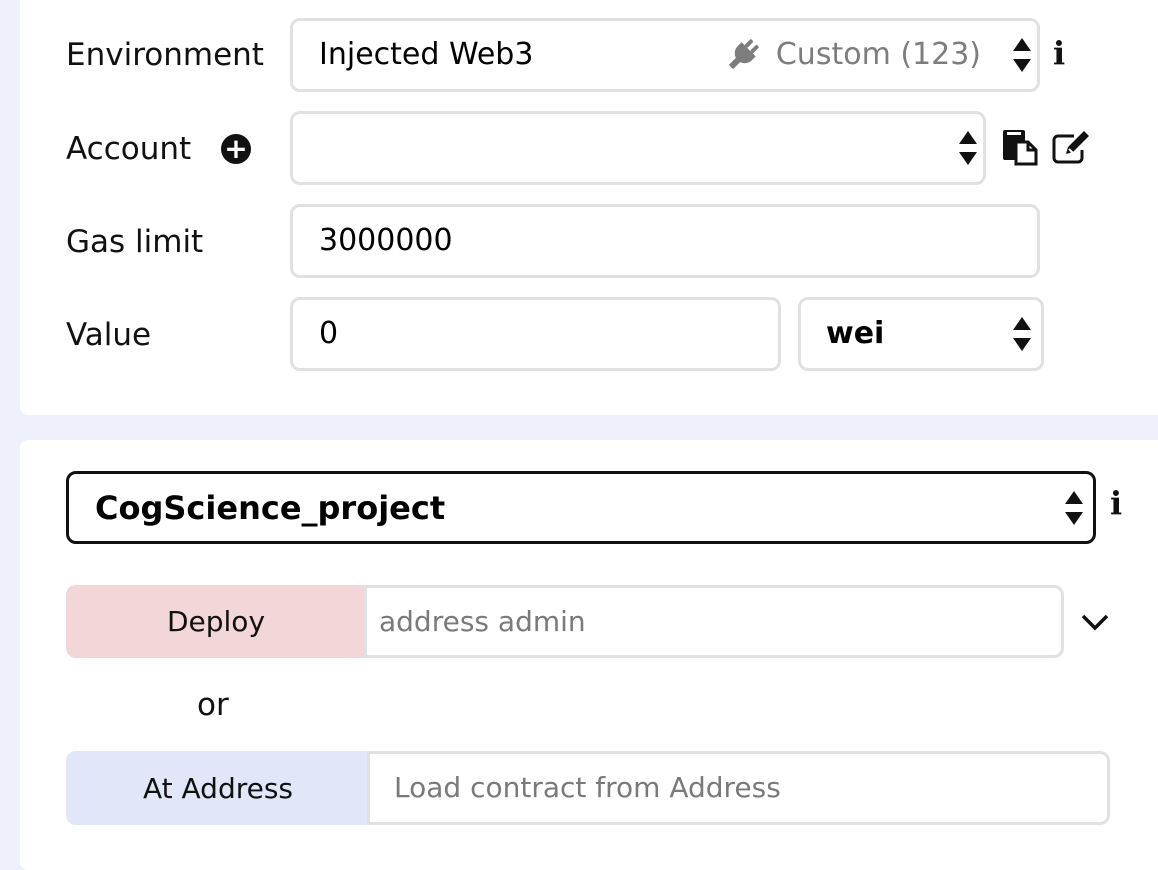 The width and height of the screenshot is (1158, 870). What do you see at coordinates (1072, 147) in the screenshot?
I see `edit-icon` at bounding box center [1072, 147].